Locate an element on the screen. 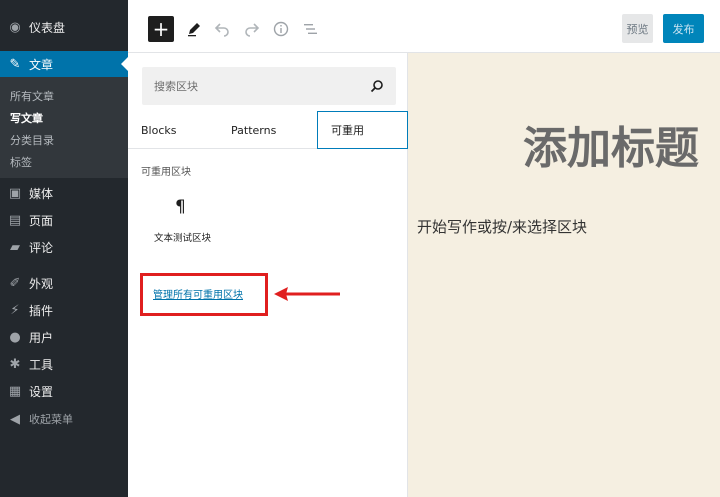 The width and height of the screenshot is (720, 497). menu-tools: ✱ 工具 is located at coordinates (64, 364).